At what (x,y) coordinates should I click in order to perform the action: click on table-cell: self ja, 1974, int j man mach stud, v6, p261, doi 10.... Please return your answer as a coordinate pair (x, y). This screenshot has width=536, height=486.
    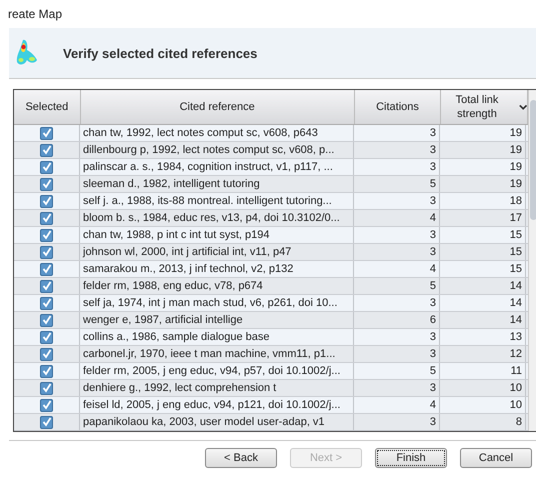
    Looking at the image, I should click on (217, 303).